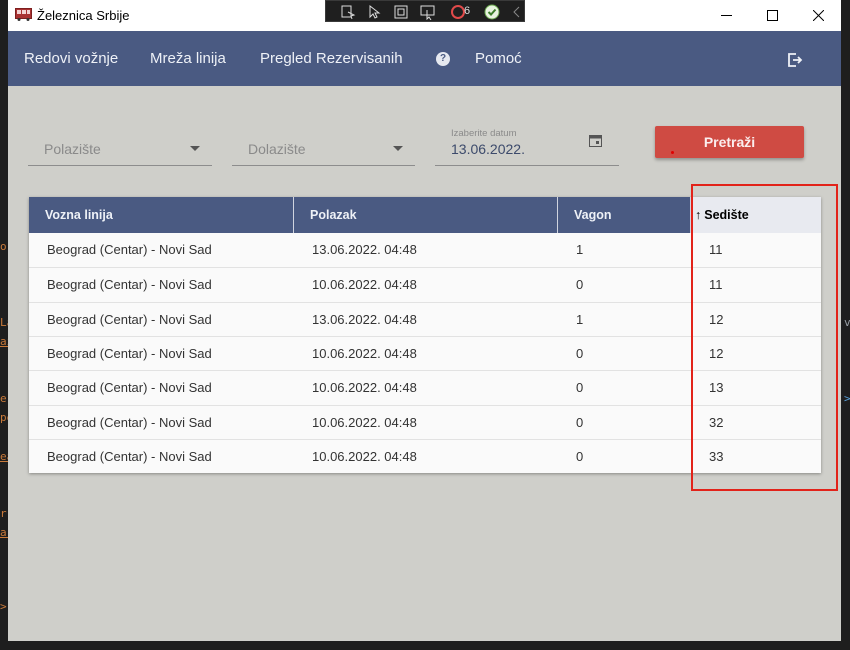 This screenshot has width=850, height=650. What do you see at coordinates (4, 456) in the screenshot?
I see `background-fragment: ea` at bounding box center [4, 456].